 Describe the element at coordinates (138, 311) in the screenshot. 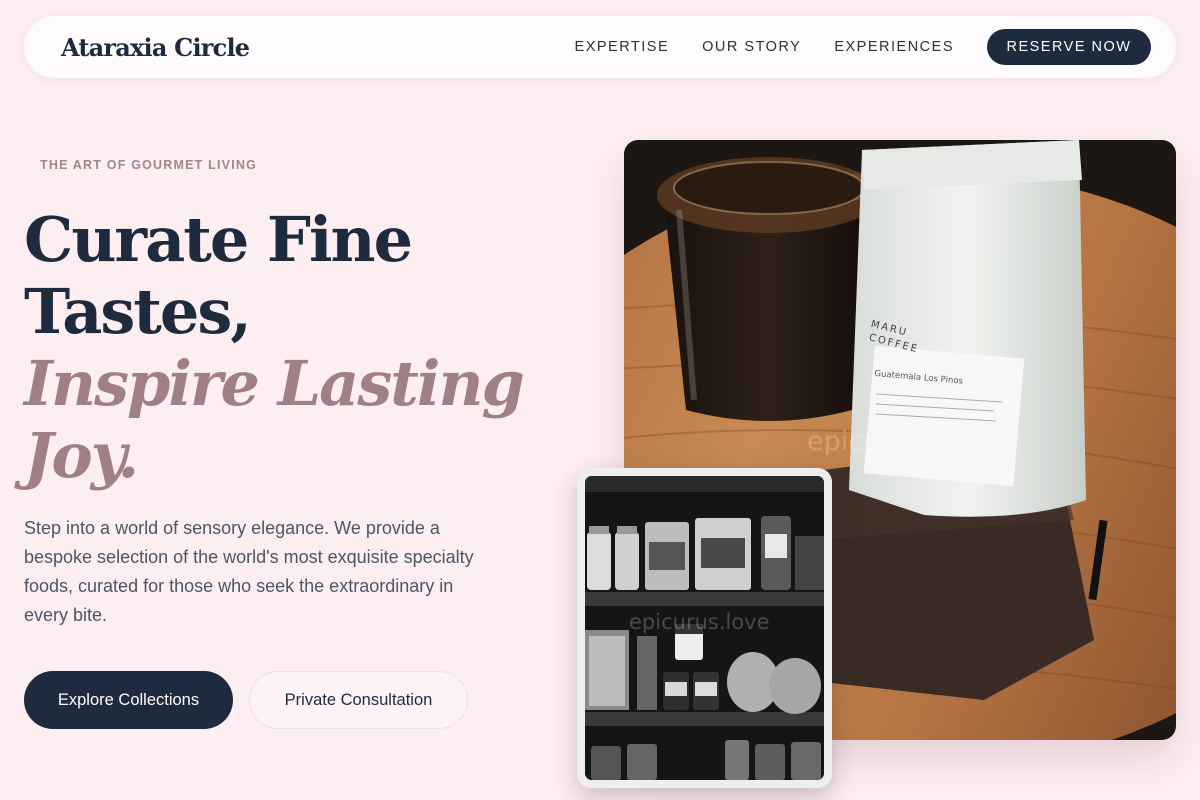

I see `headline-line-2: Tastes,` at that location.